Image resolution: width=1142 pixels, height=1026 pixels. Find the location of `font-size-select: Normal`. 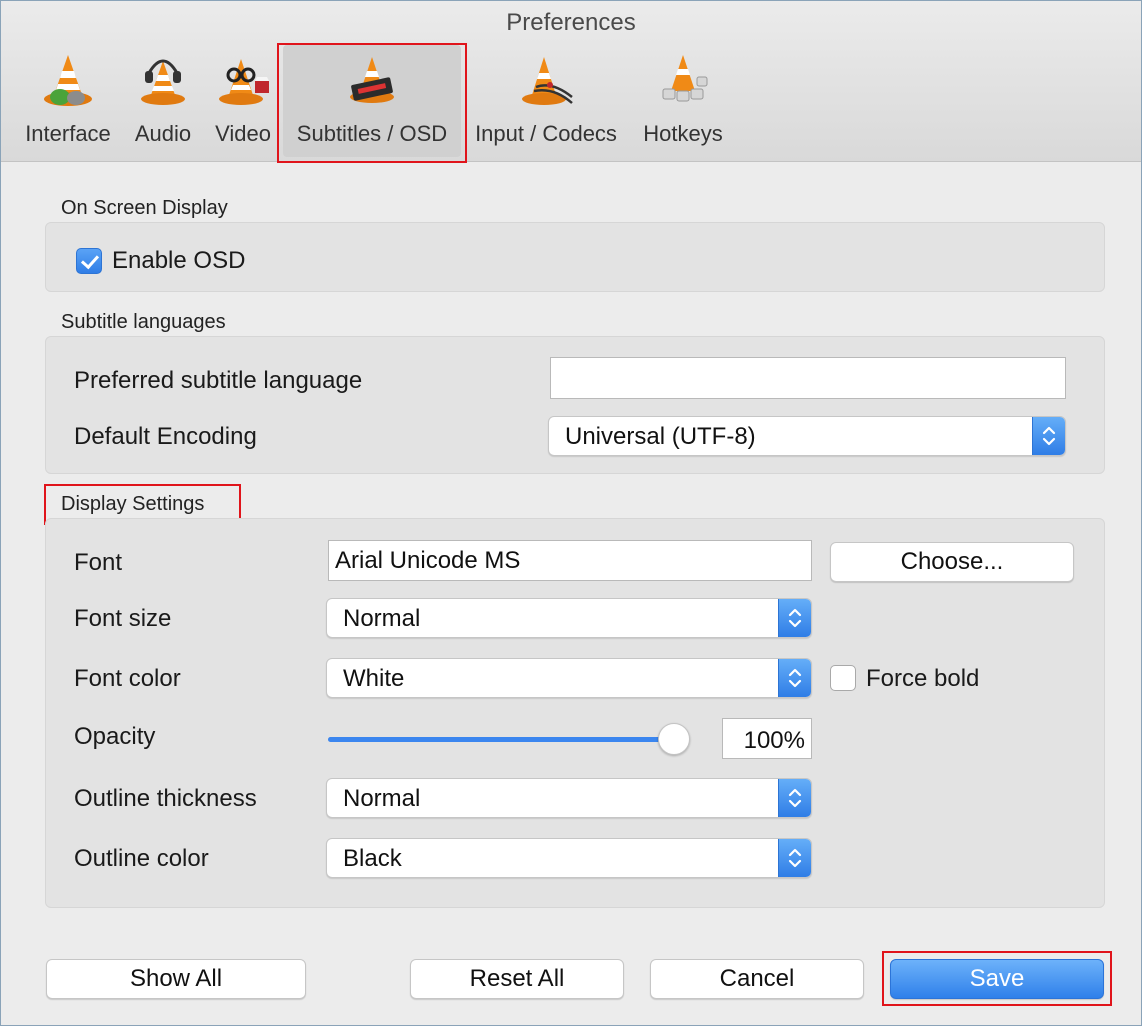

font-size-select: Normal is located at coordinates (569, 618).